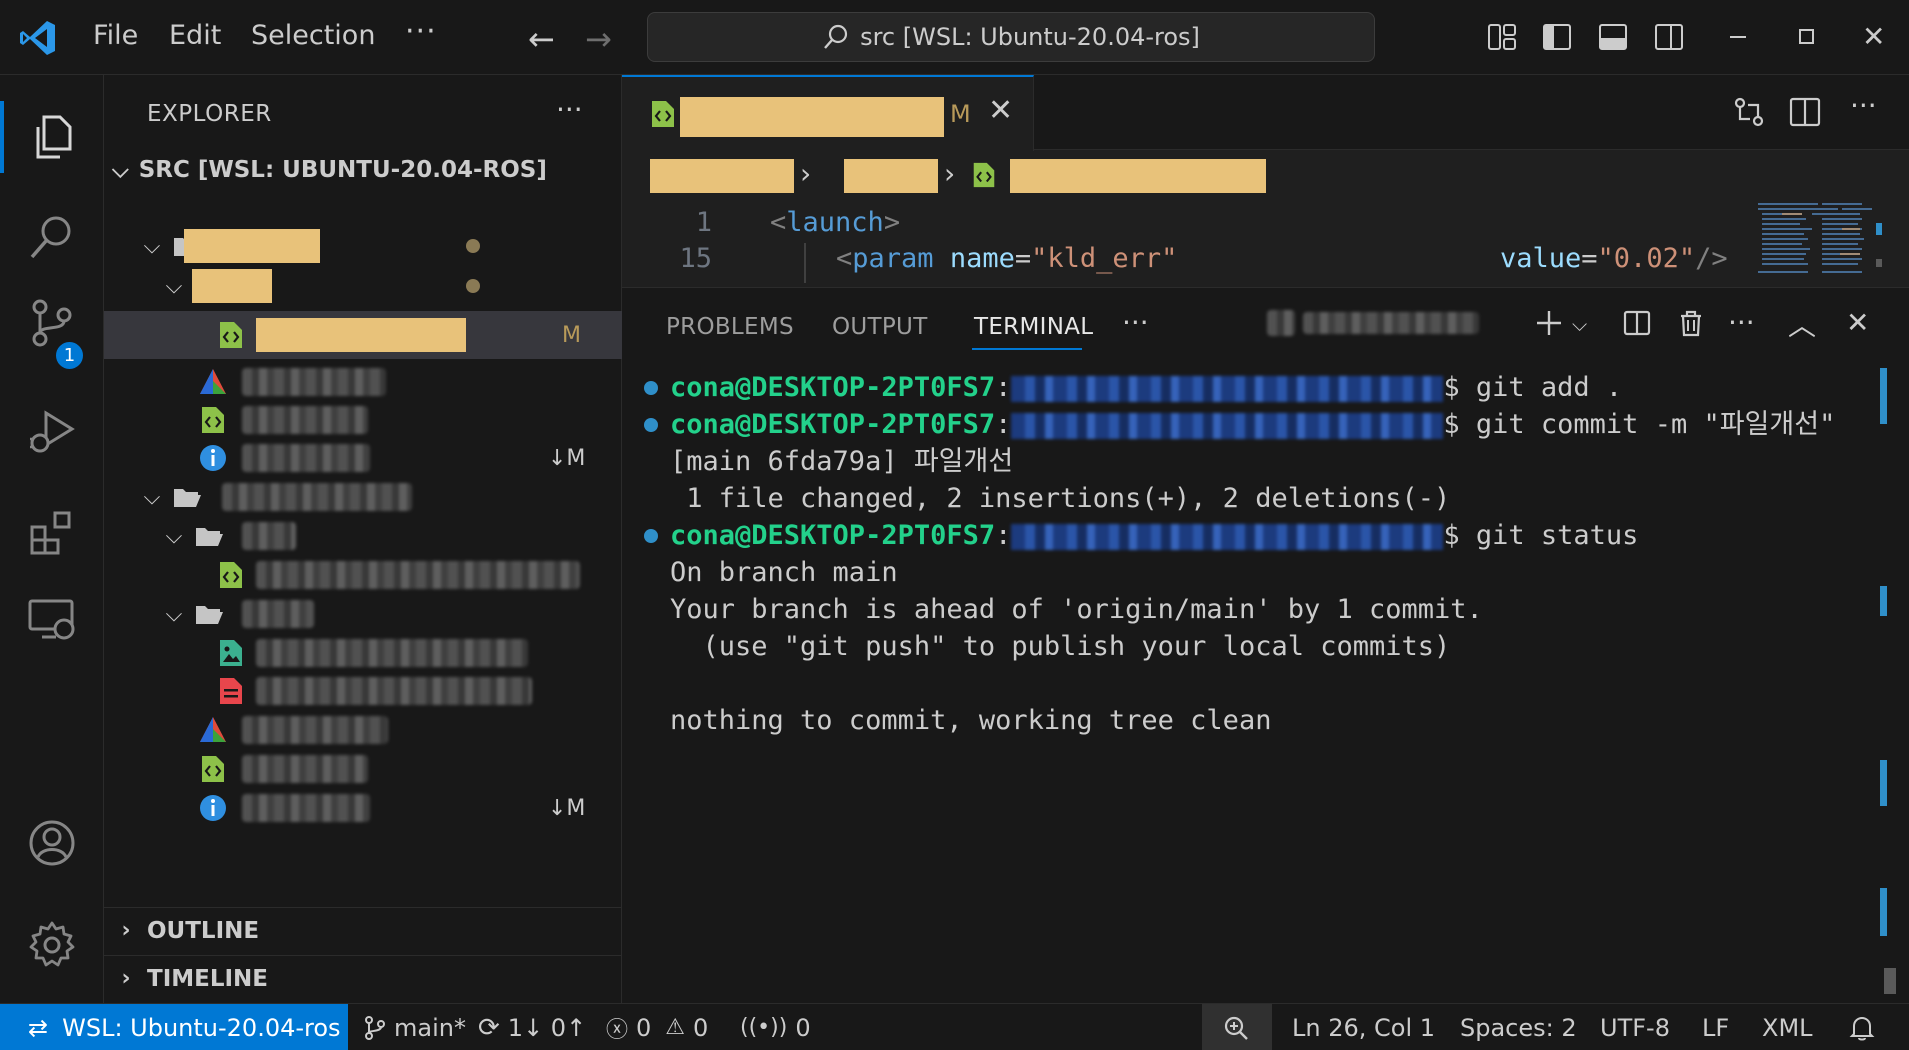  I want to click on sidebar-more-actions-button: ···, so click(569, 109).